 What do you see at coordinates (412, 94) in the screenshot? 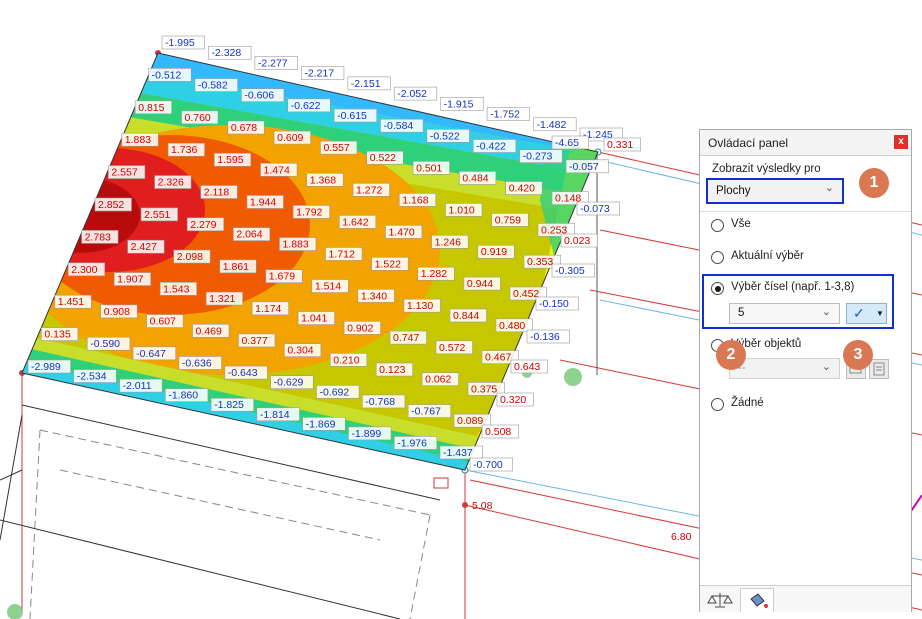
I see `svg-text: -2.052` at bounding box center [412, 94].